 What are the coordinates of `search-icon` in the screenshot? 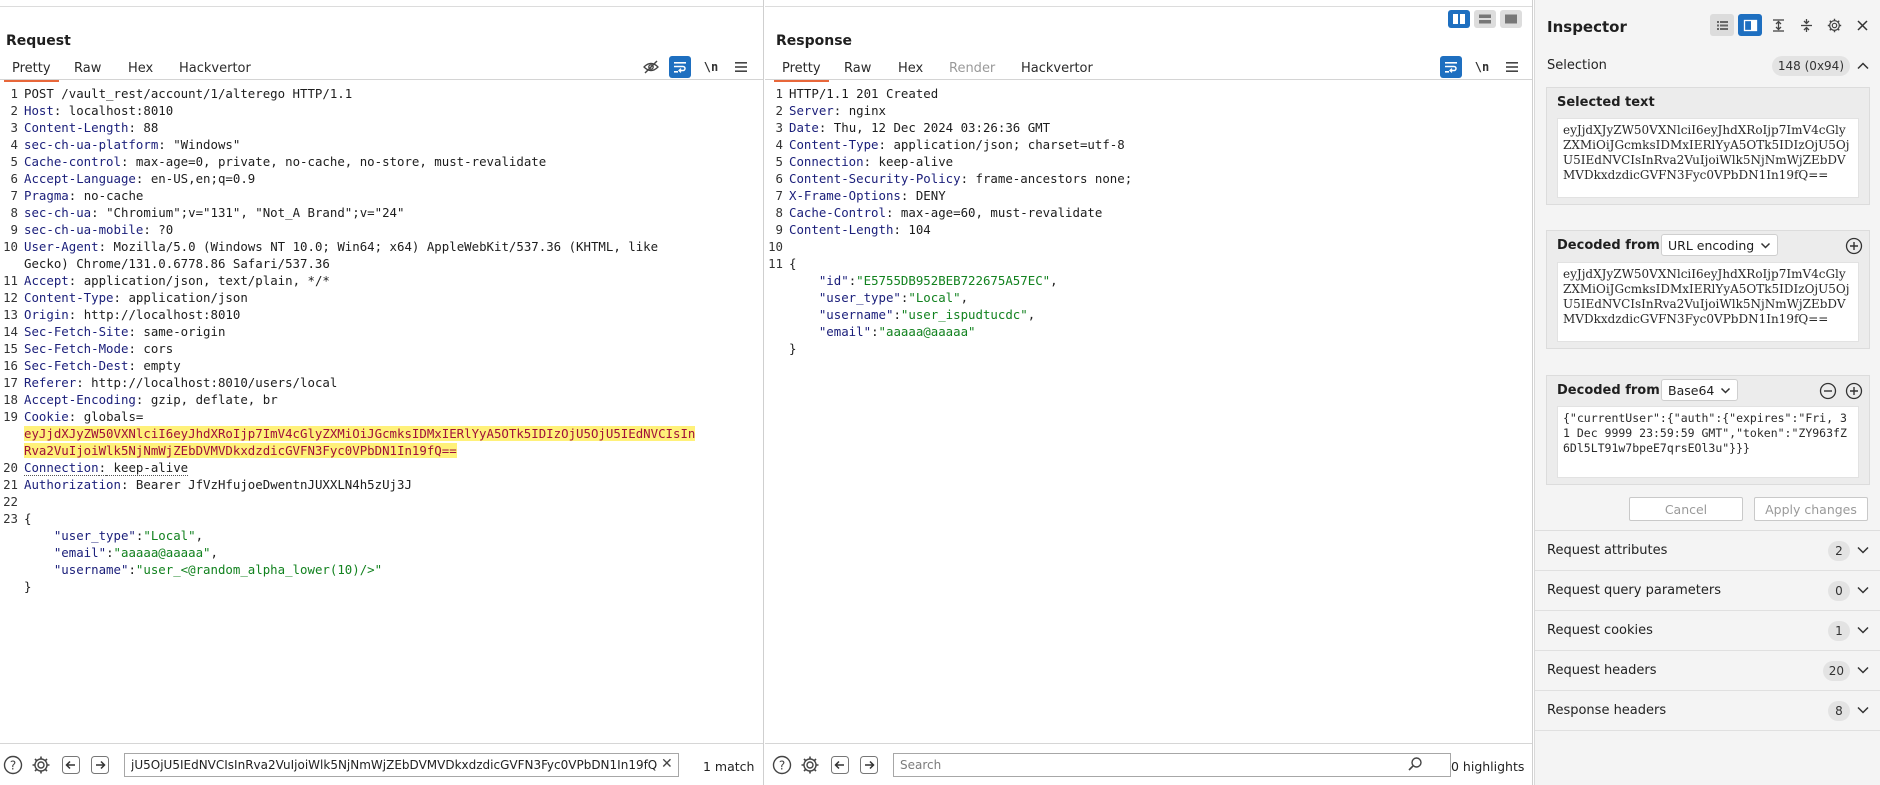 It's located at (1415, 766).